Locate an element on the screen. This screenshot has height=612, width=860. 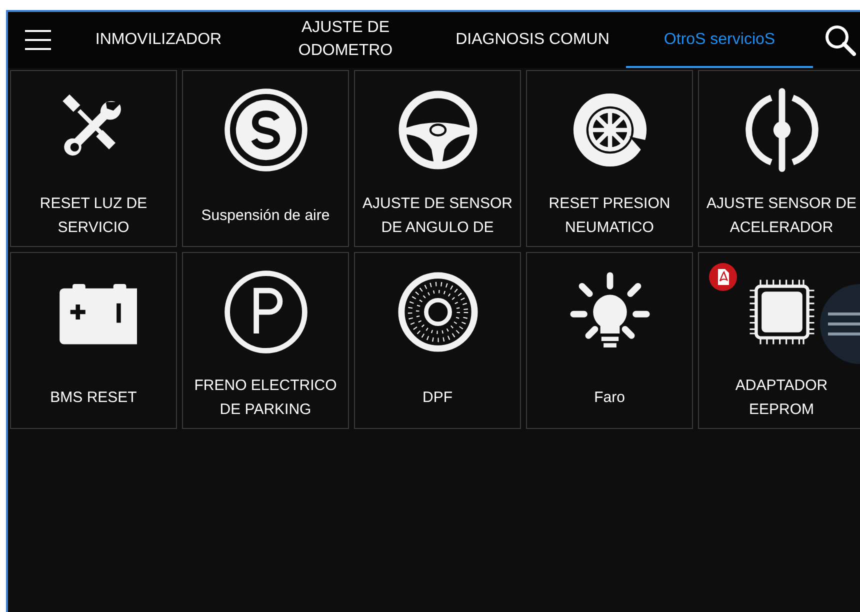
search-icon is located at coordinates (840, 40).